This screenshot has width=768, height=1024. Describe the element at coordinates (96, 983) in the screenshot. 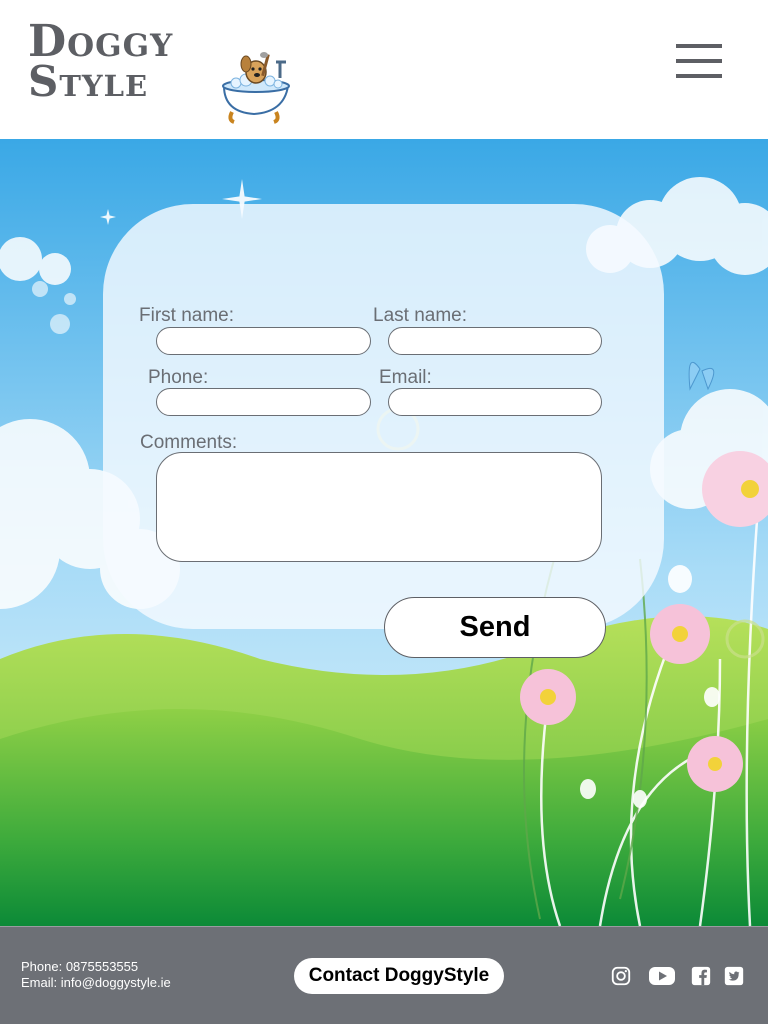

I see `footer-email: Email: info@doggystyle.ie` at that location.